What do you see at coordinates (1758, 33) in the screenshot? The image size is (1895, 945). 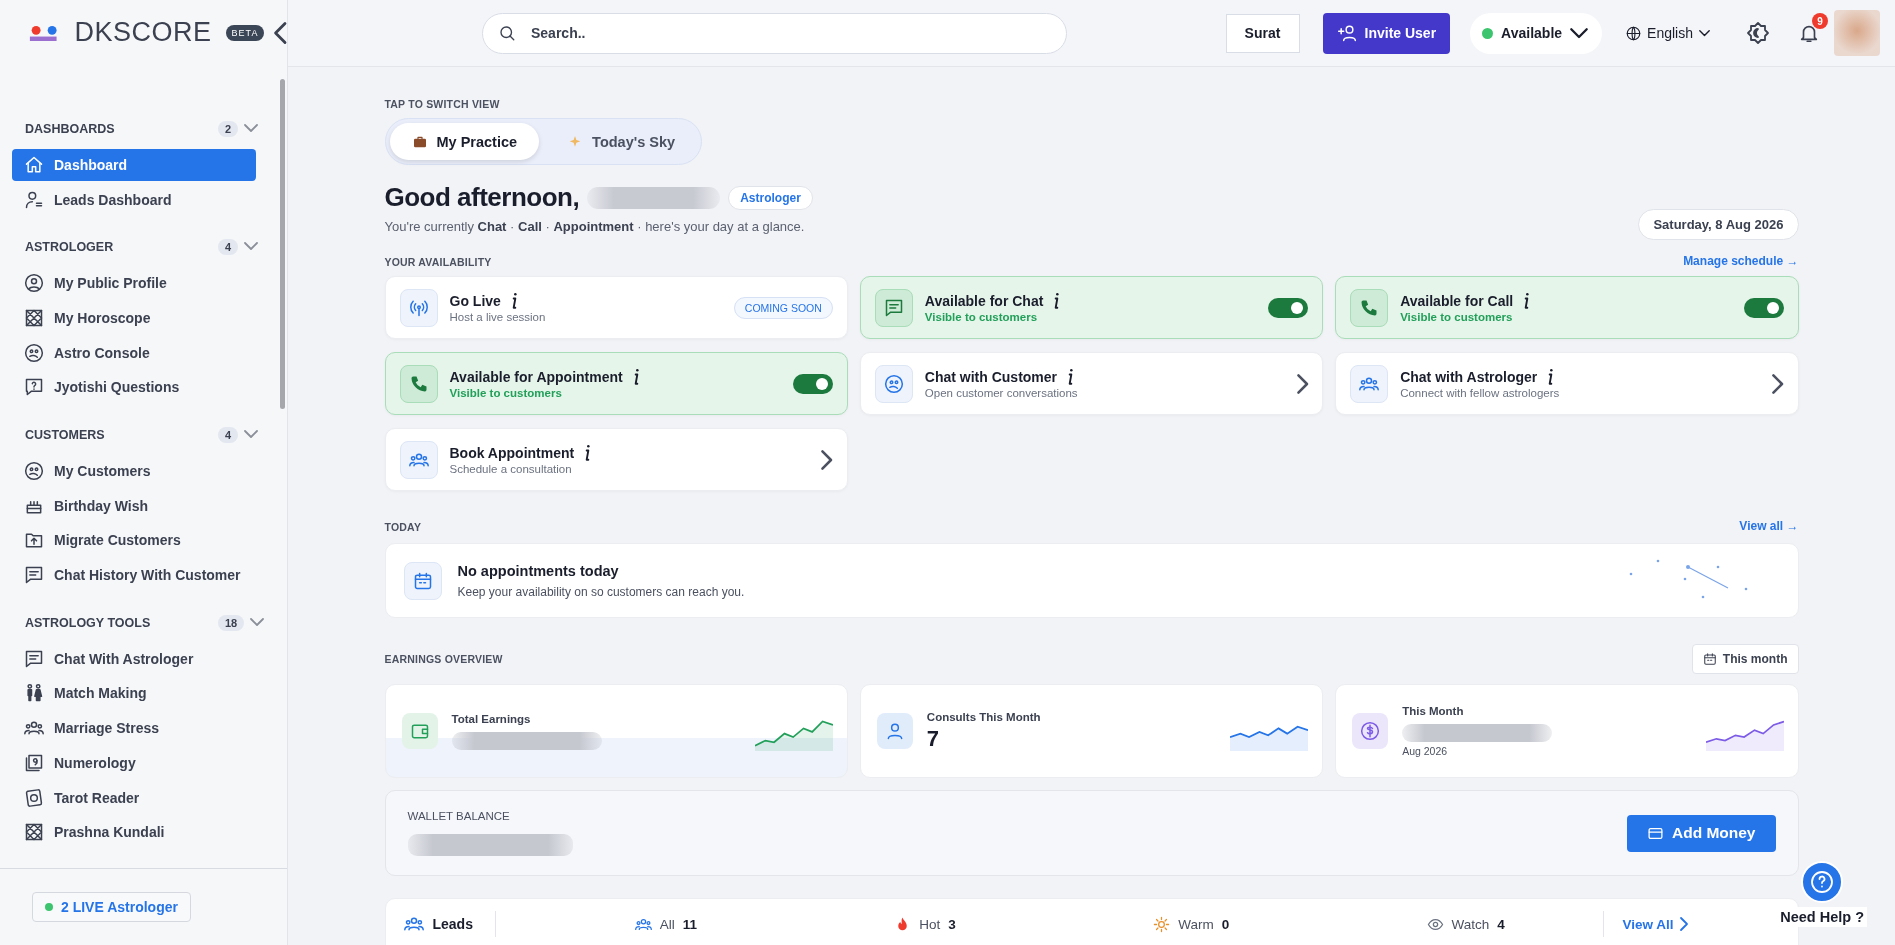 I see `theme-toggle-icon` at bounding box center [1758, 33].